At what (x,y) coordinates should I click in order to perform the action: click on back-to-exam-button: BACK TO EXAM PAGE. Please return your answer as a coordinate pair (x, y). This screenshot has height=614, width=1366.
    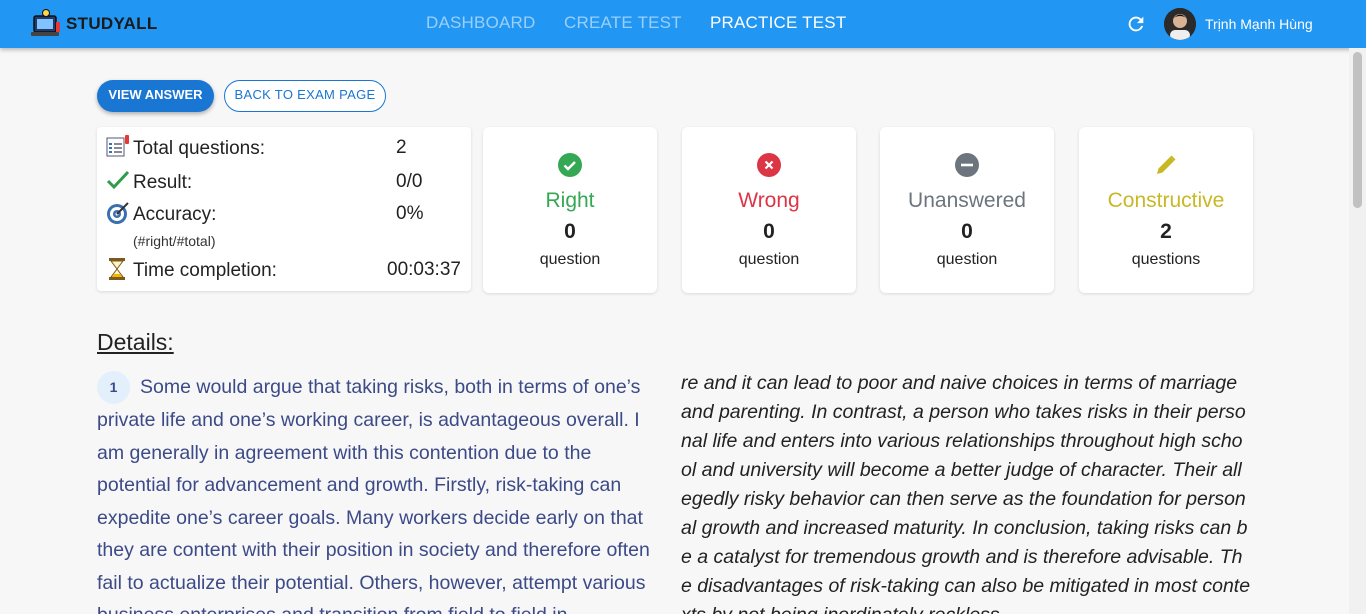
    Looking at the image, I should click on (305, 96).